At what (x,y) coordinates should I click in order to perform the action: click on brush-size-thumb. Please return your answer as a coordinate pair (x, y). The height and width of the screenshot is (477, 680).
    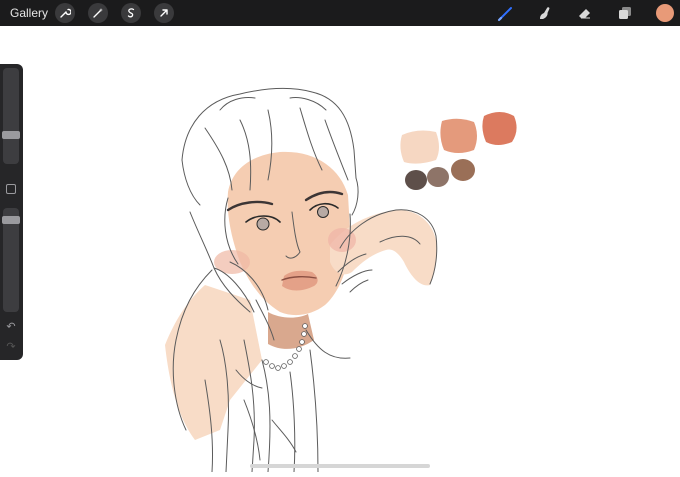
    Looking at the image, I should click on (11, 135).